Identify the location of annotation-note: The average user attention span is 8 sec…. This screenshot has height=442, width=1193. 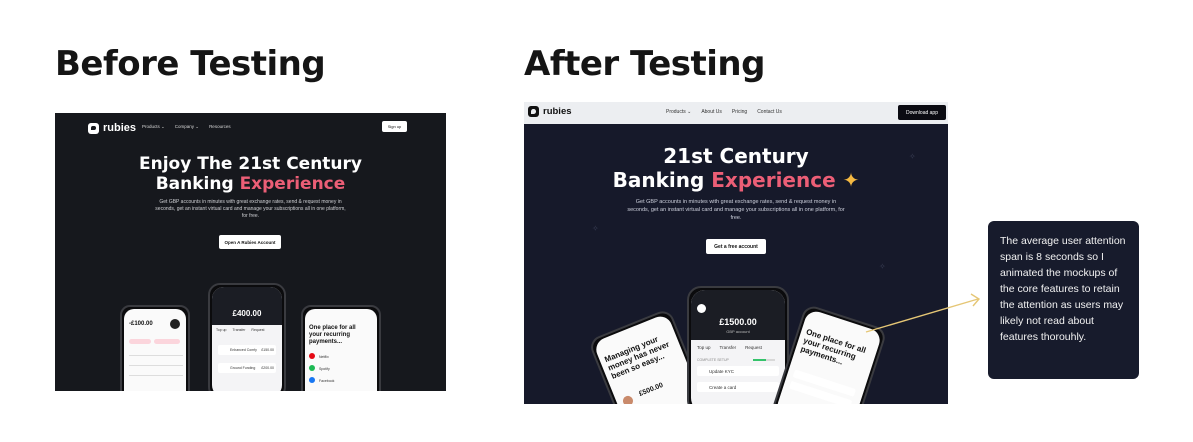
(1063, 300).